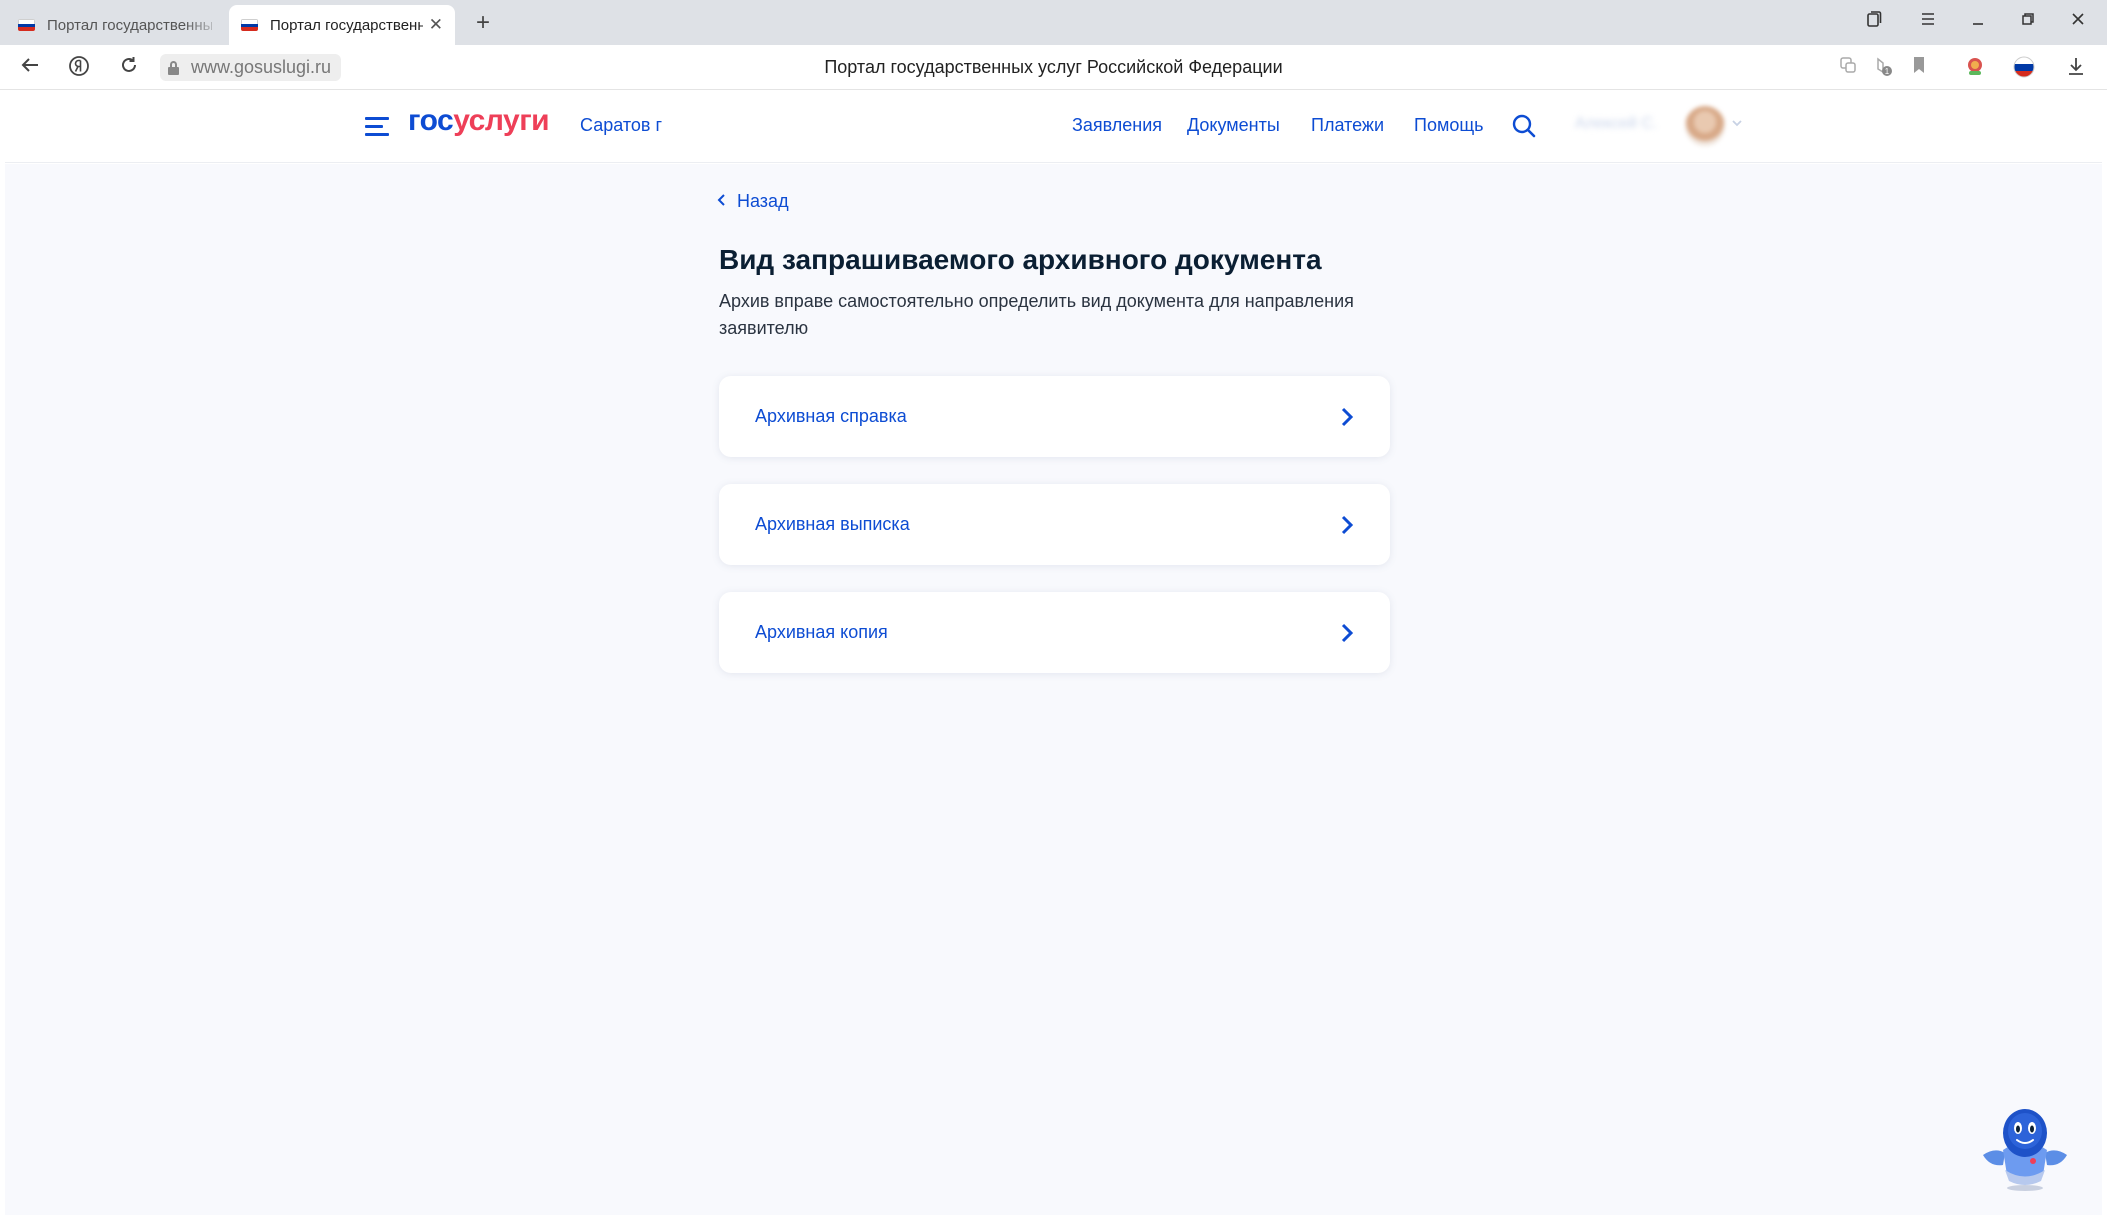  What do you see at coordinates (722, 201) in the screenshot?
I see `chevron-left-icon` at bounding box center [722, 201].